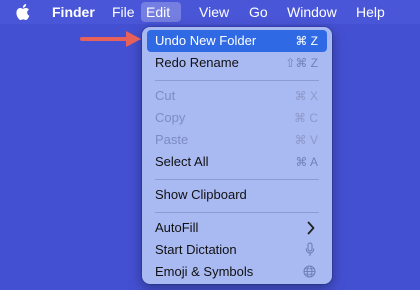 This screenshot has width=420, height=290. Describe the element at coordinates (306, 118) in the screenshot. I see `shortcut-label: ⌘ C` at that location.